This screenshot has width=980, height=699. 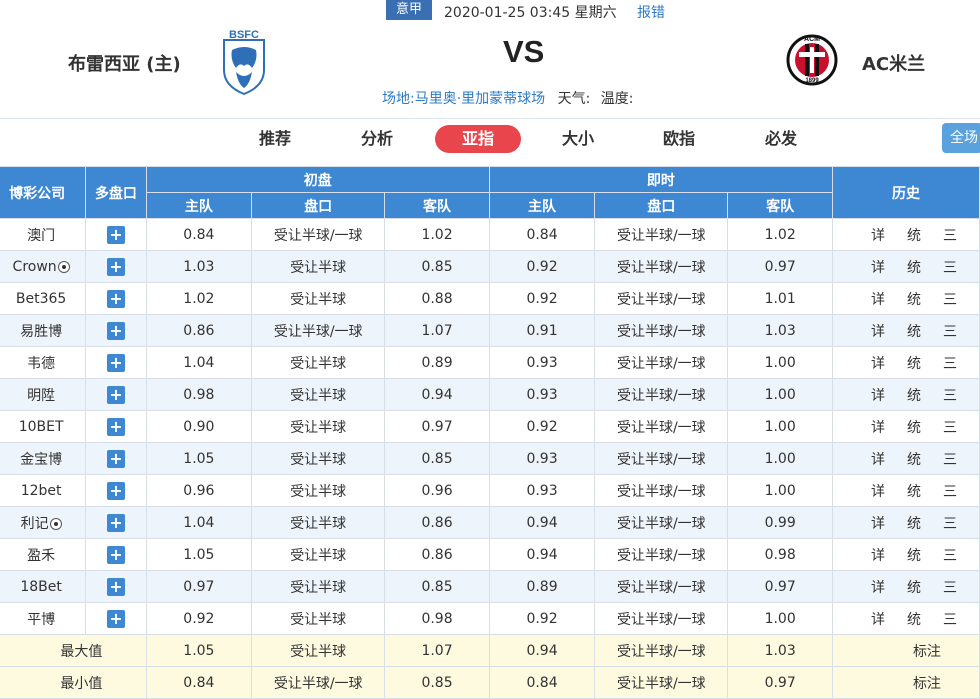 I want to click on company-cell: 18Bet, so click(x=43, y=586).